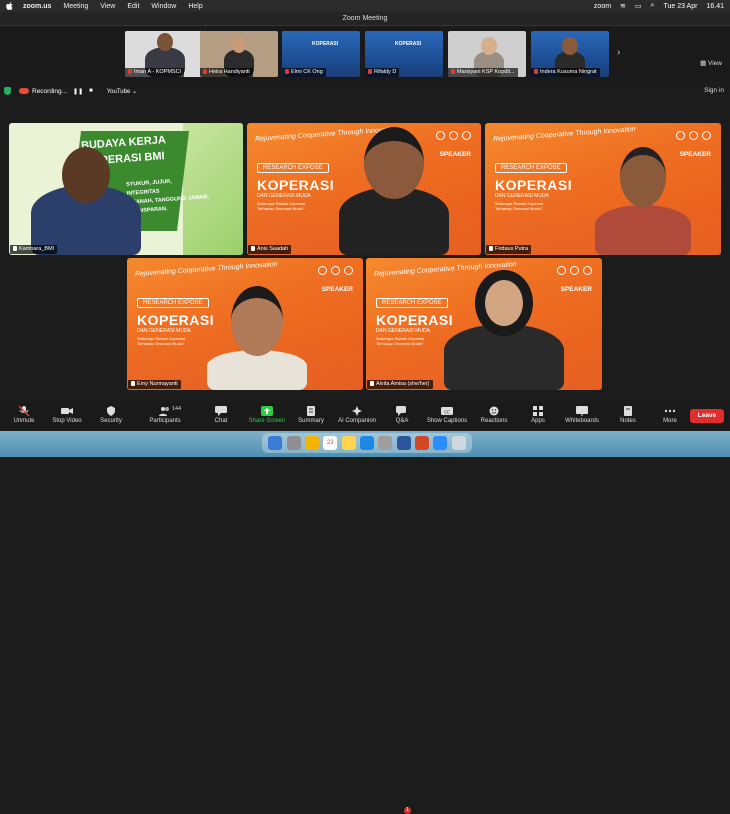  Describe the element at coordinates (24, 411) in the screenshot. I see `mic-off-icon` at that location.